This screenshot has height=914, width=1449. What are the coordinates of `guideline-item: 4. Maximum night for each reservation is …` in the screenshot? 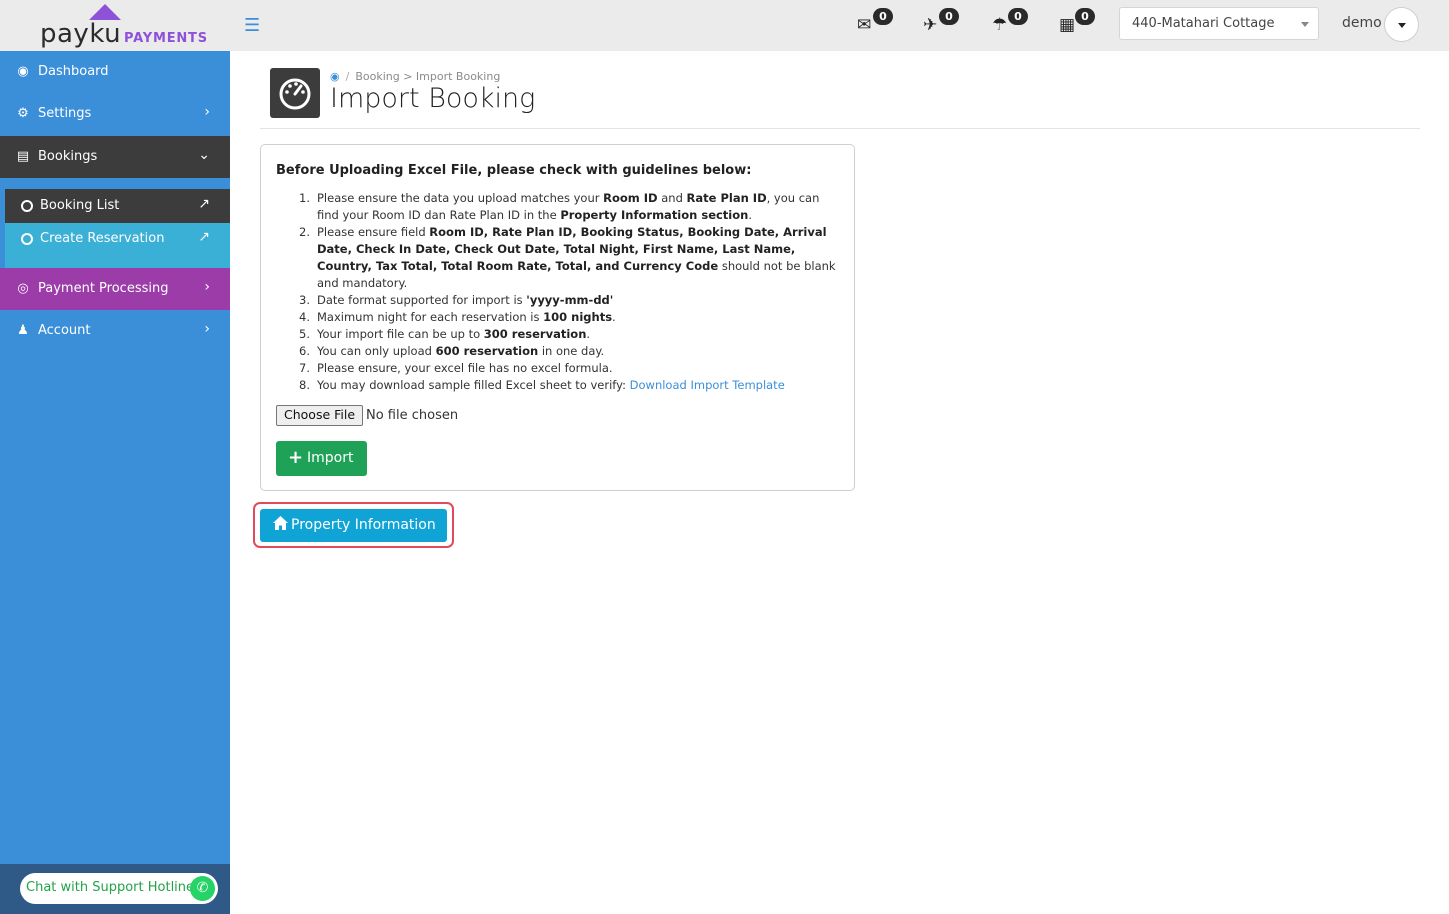 It's located at (457, 317).